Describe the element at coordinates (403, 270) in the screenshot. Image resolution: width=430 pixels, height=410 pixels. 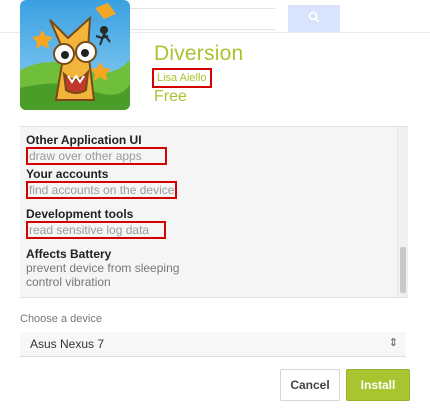
I see `scrollbar-thumb` at that location.